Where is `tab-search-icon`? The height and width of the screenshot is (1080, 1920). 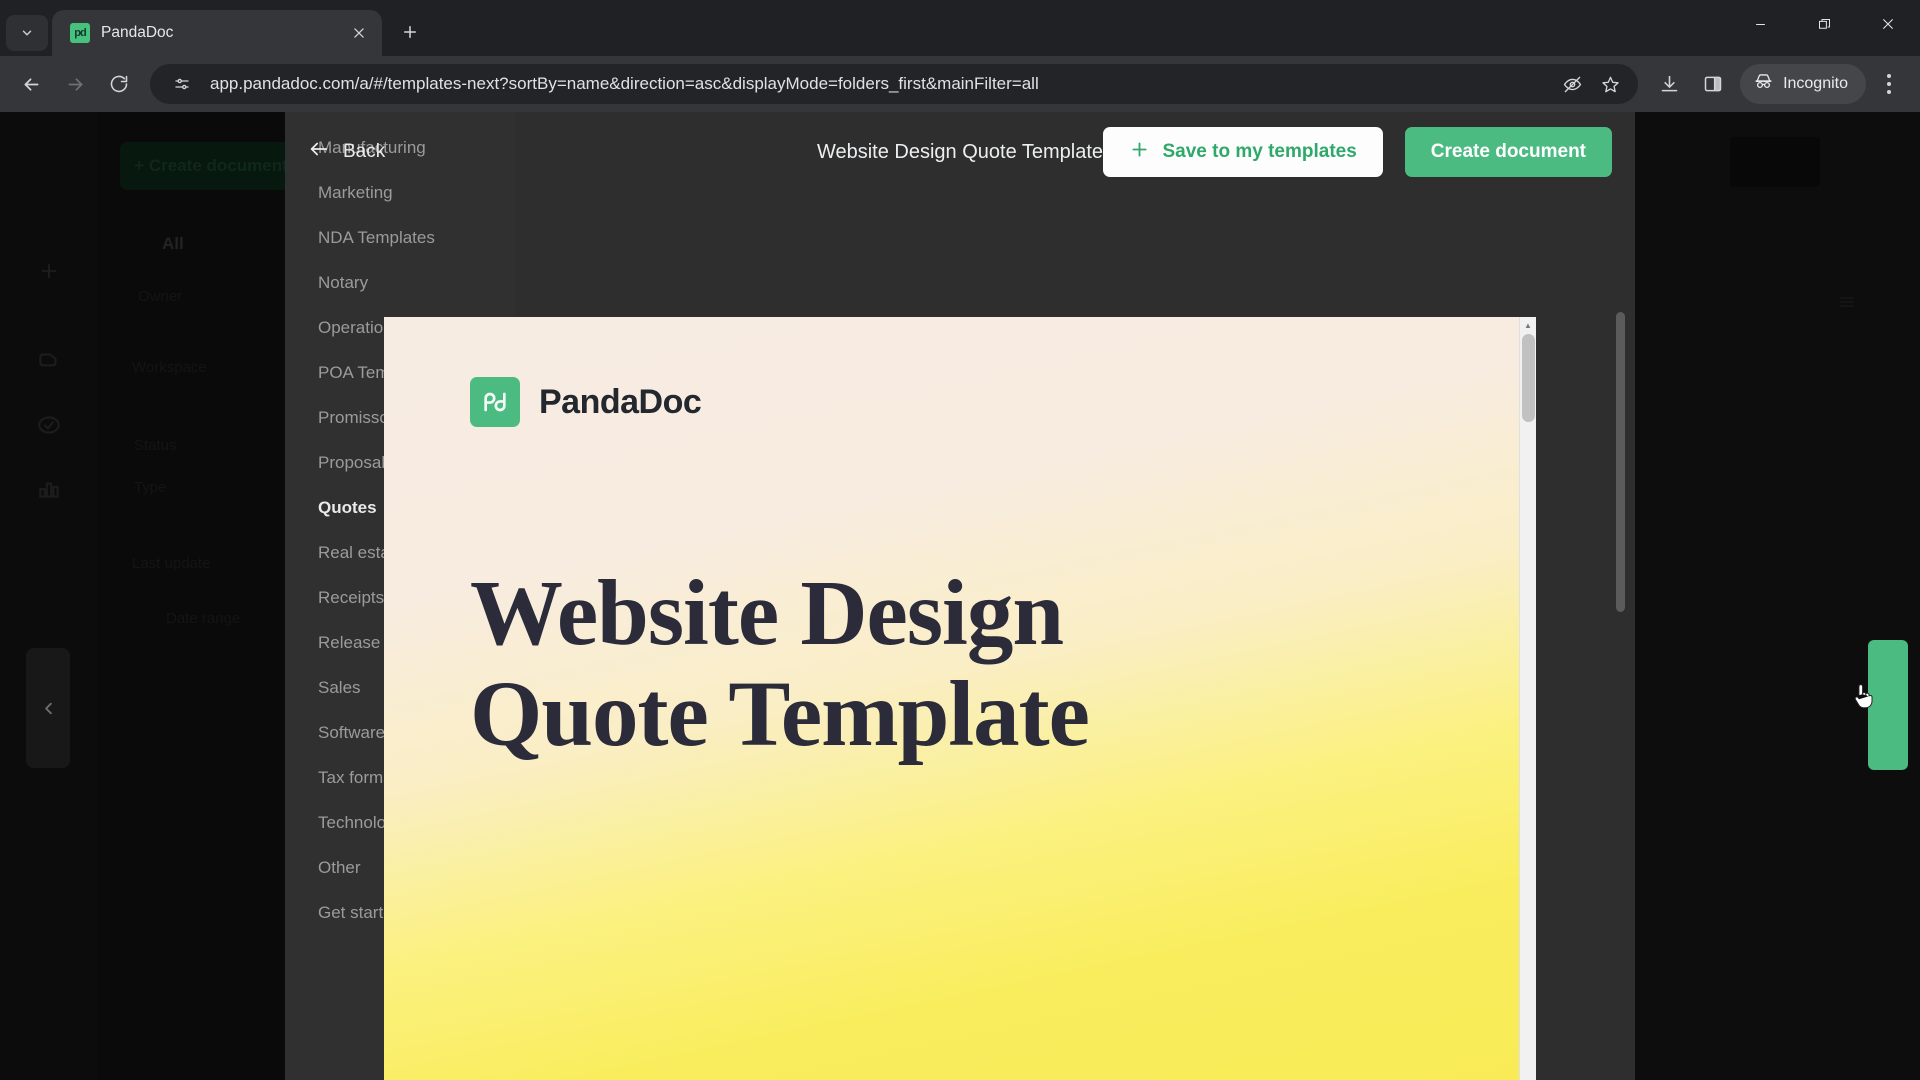
tab-search-icon is located at coordinates (27, 33).